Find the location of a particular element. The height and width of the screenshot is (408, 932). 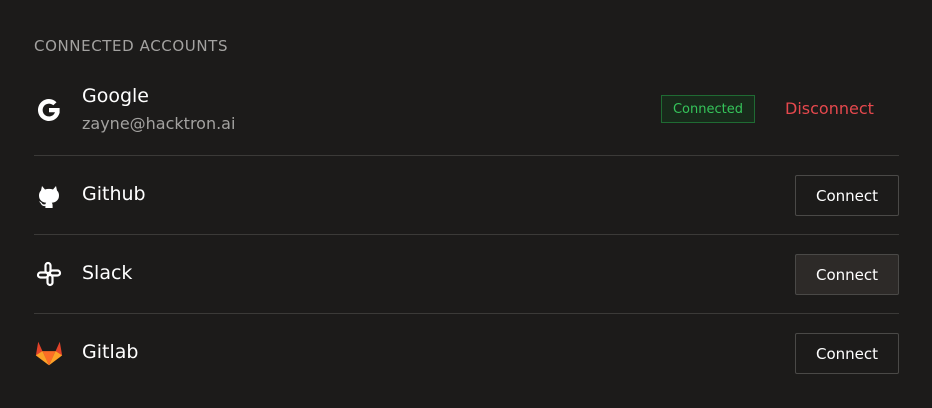

section-title: CONNECTED ACCOUNTS is located at coordinates (131, 46).